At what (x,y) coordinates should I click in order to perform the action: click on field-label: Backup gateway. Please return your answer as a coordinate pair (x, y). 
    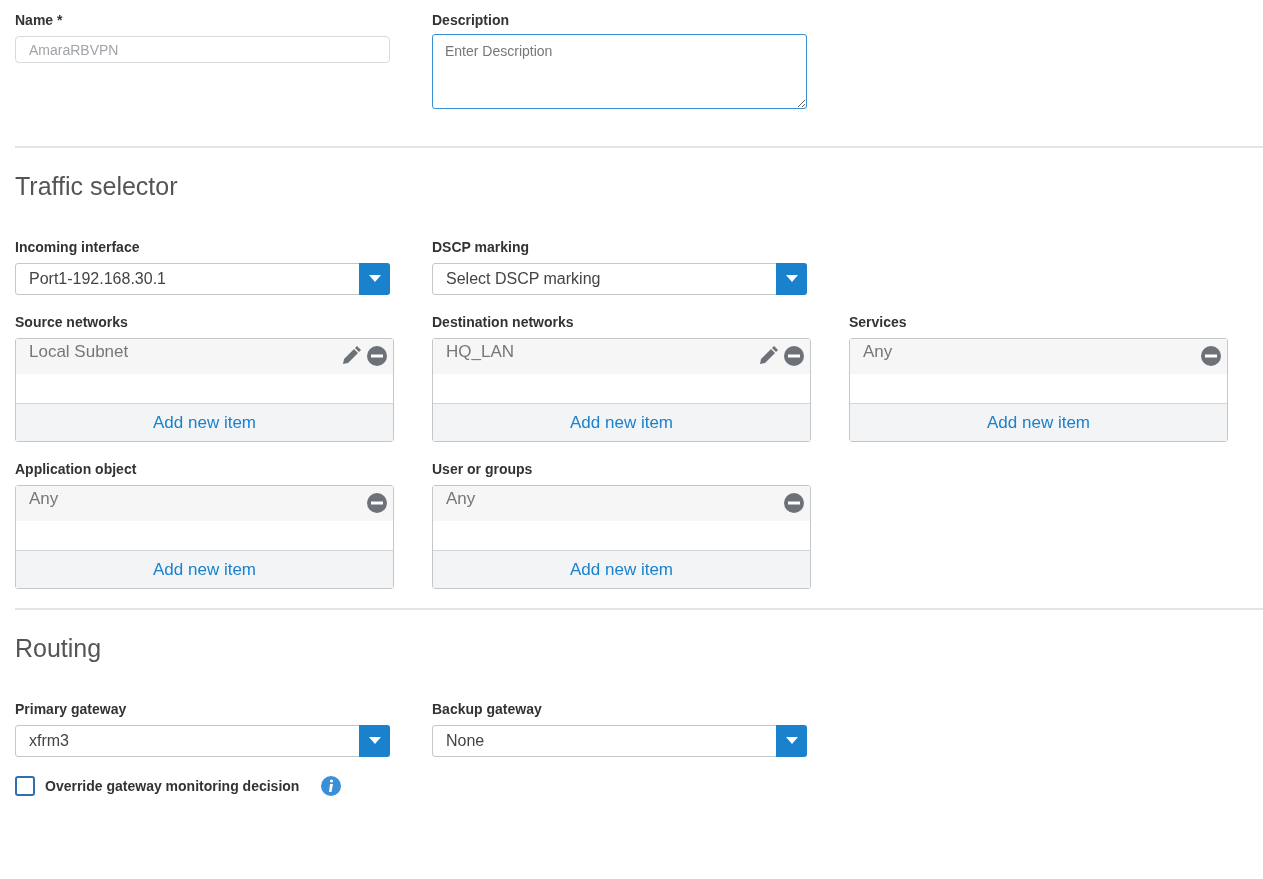
    Looking at the image, I should click on (487, 709).